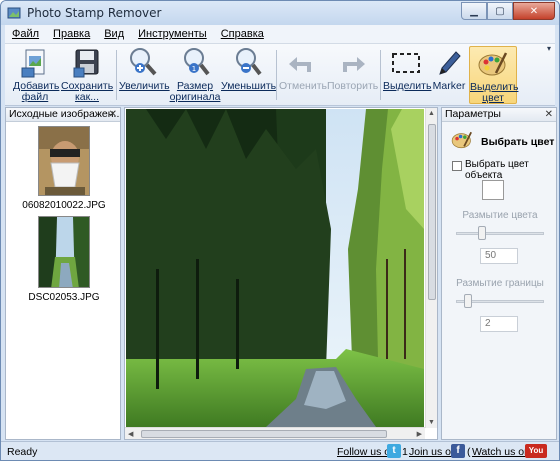  I want to click on add-file-icon, so click(33, 63).